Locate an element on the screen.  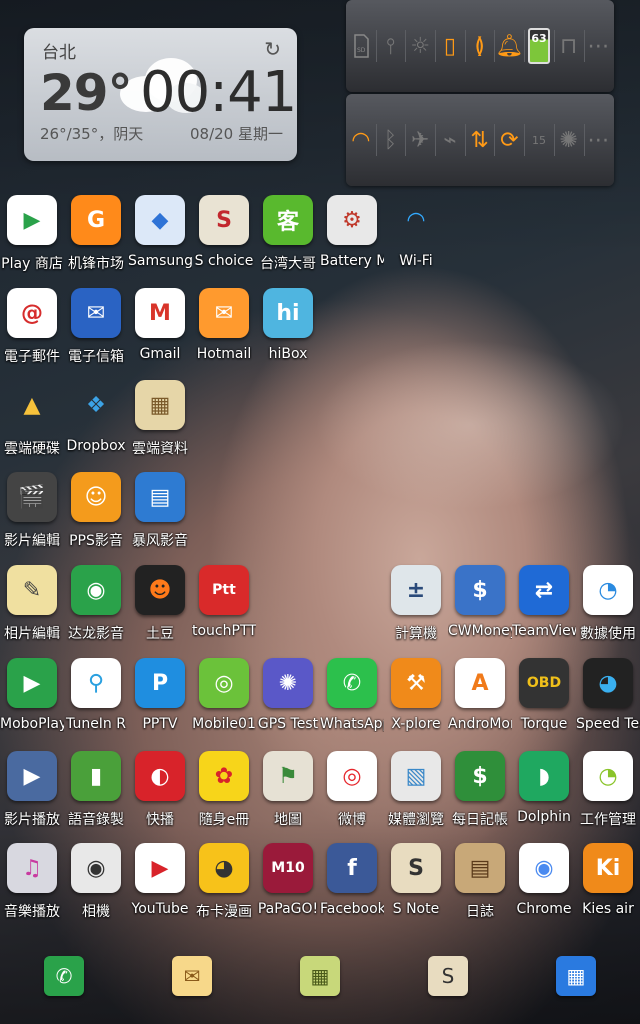
app-label: S choice is located at coordinates (224, 261).